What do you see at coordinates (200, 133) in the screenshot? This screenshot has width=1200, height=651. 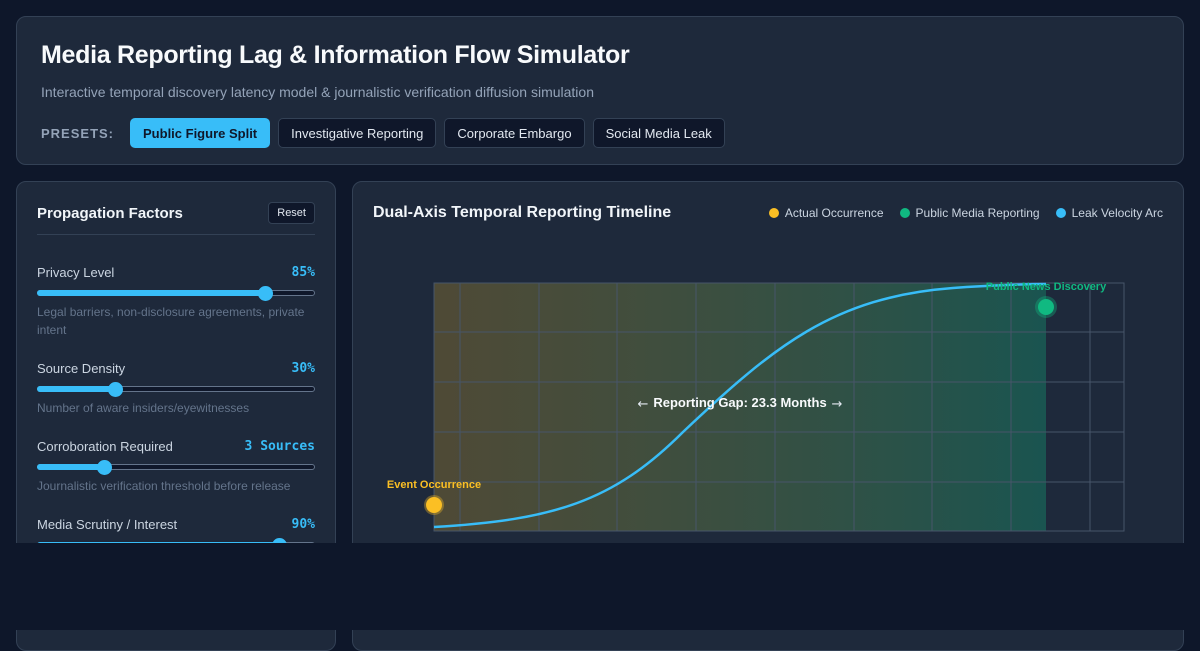 I see `preset-public-figure-split: Public Figure Split` at bounding box center [200, 133].